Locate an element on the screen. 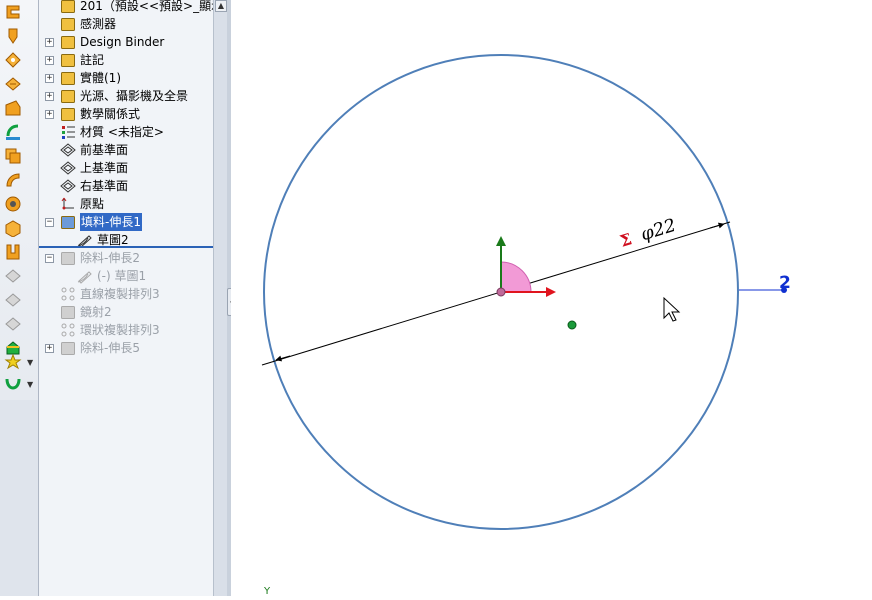 The height and width of the screenshot is (600, 872). loft-icon is located at coordinates (13, 84).